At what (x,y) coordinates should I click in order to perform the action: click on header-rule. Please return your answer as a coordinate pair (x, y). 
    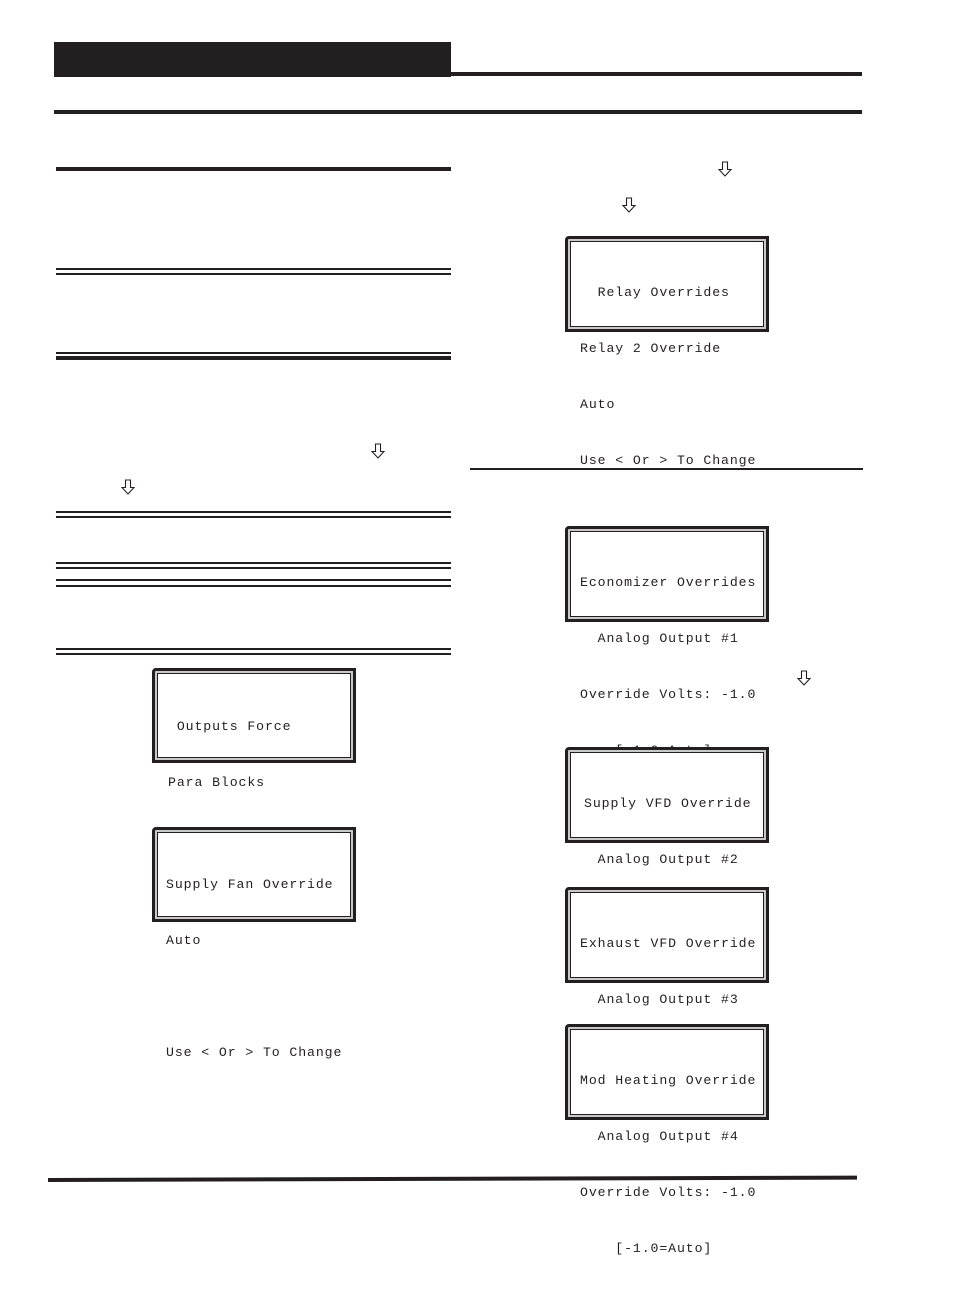
    Looking at the image, I should click on (656, 74).